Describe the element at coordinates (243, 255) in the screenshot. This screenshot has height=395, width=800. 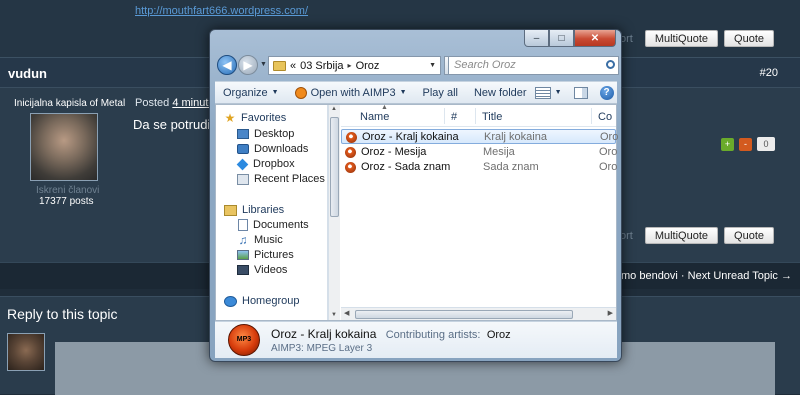
I see `pictures-icon` at that location.